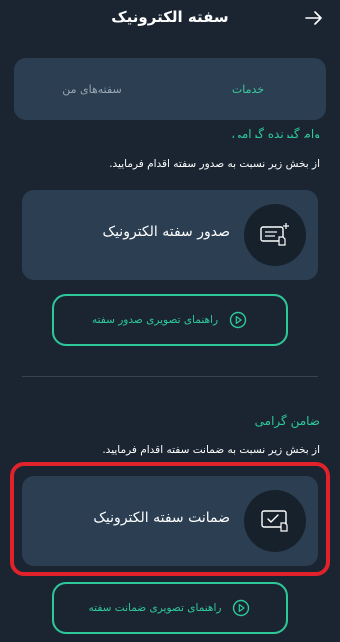 This screenshot has height=642, width=340. Describe the element at coordinates (275, 235) in the screenshot. I see `issue-document-icon` at that location.